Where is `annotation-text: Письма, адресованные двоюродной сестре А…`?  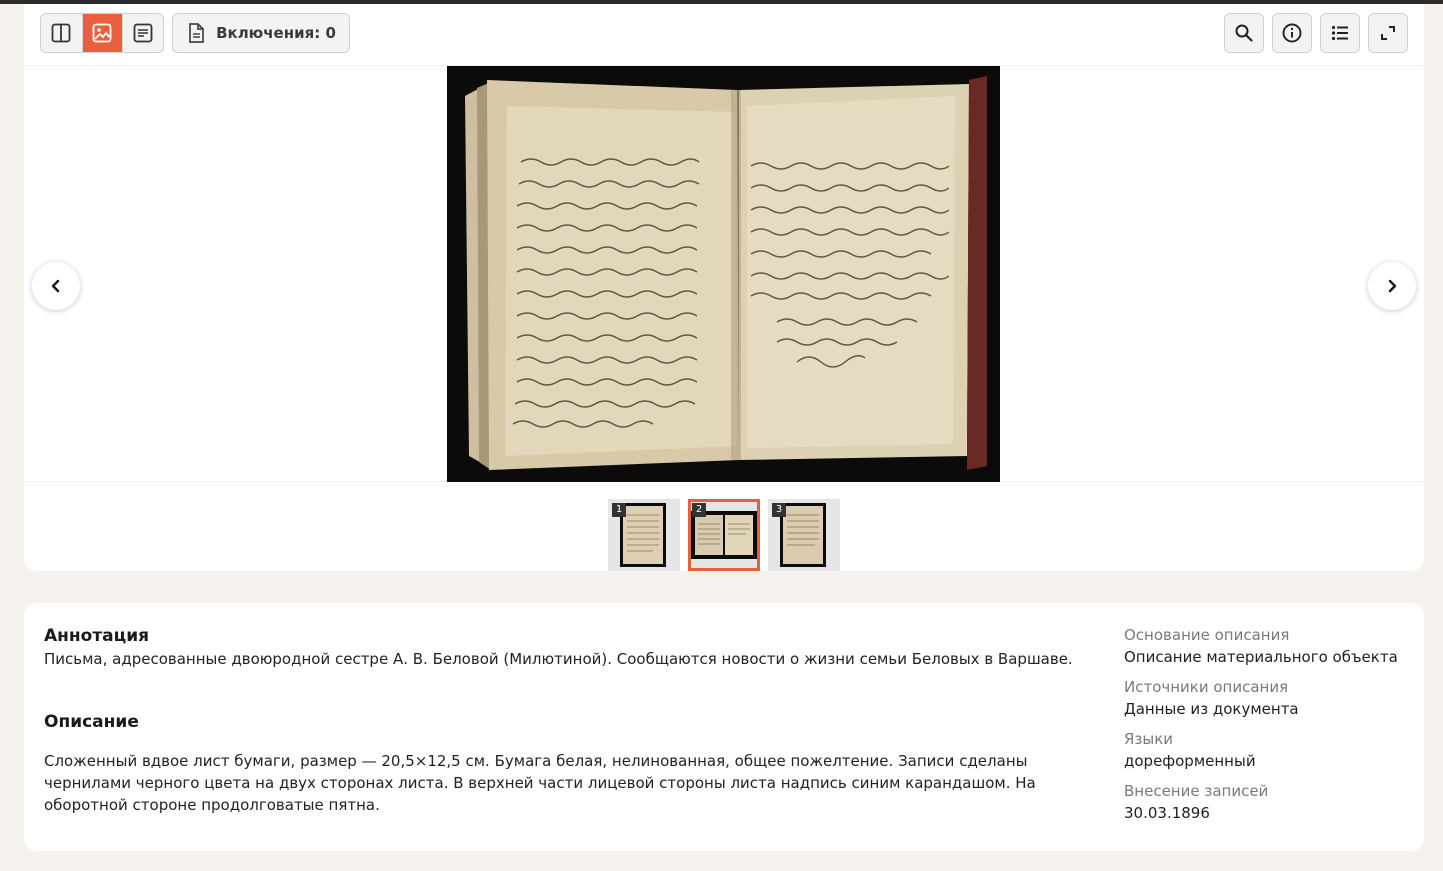
annotation-text: Письма, адресованные двоюродной сестре А… is located at coordinates (558, 659).